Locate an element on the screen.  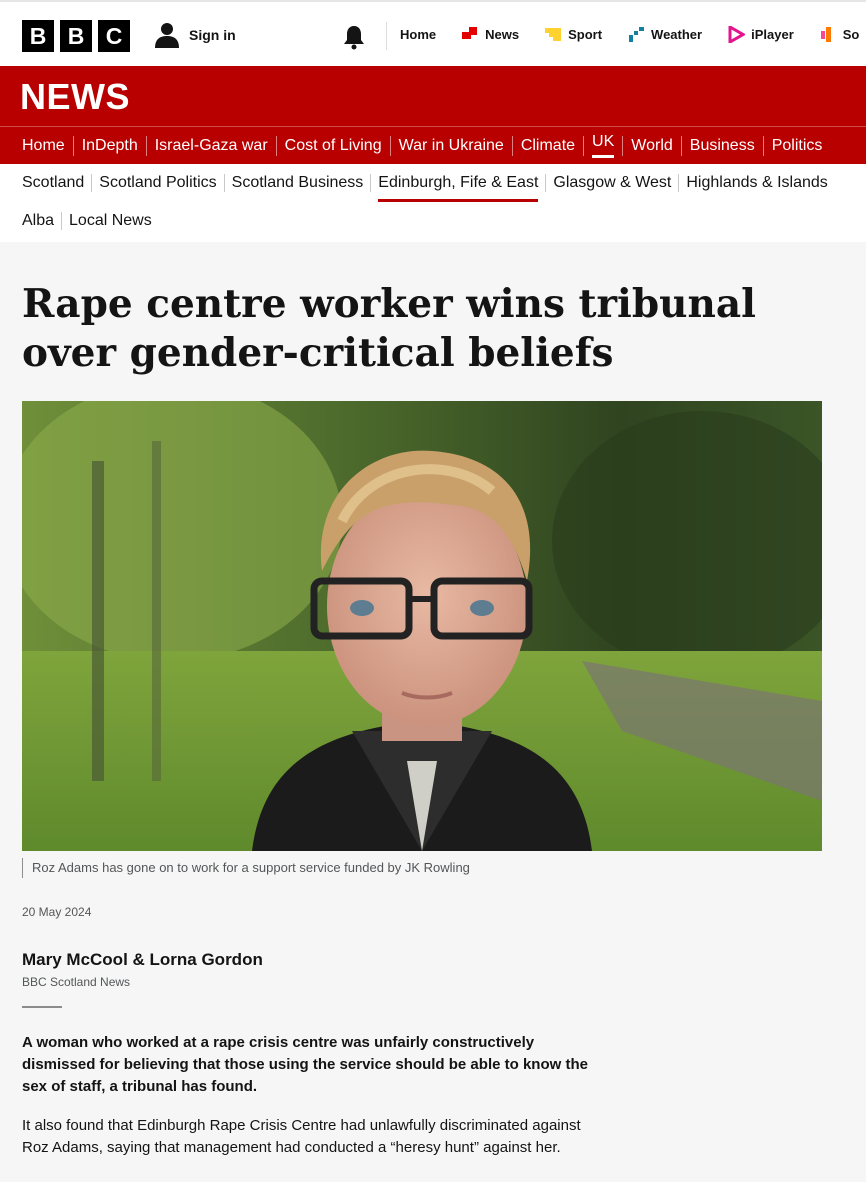
section-nav-label: Business is located at coordinates (722, 145).